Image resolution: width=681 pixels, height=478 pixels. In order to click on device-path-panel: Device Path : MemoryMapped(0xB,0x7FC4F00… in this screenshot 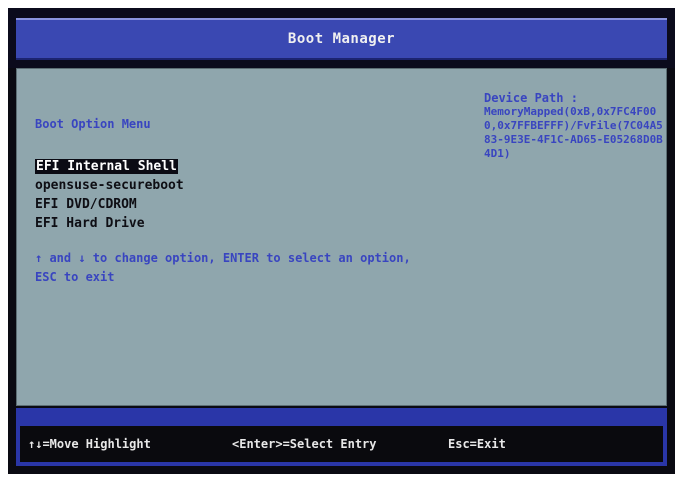, I will do `click(574, 126)`.